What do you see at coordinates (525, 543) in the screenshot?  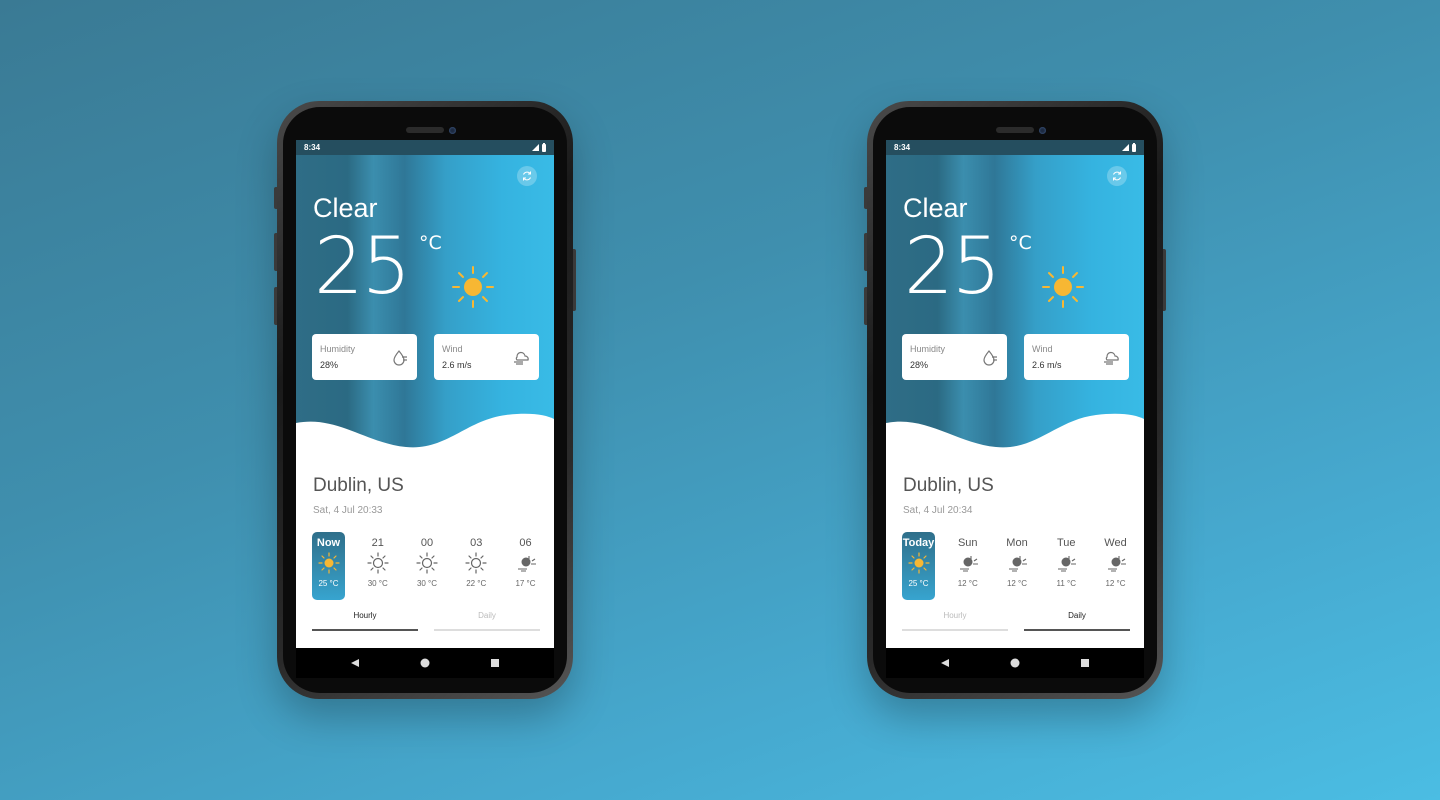 I see `forecast-label: 06` at bounding box center [525, 543].